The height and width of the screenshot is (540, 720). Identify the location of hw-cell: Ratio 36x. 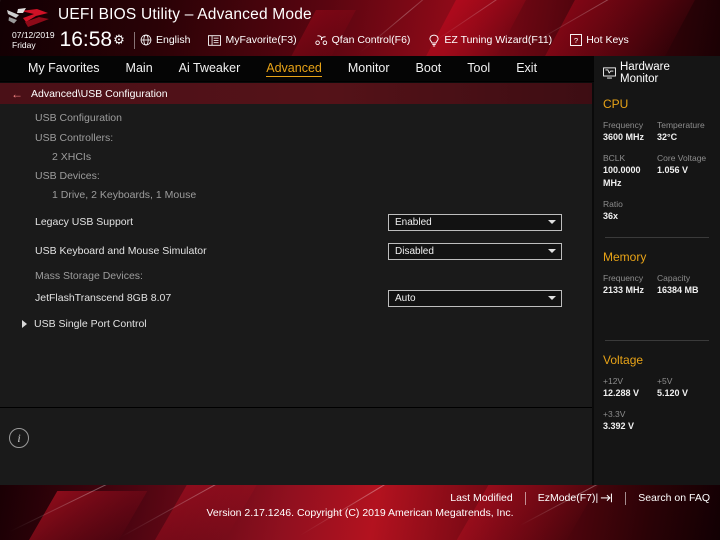
(630, 210).